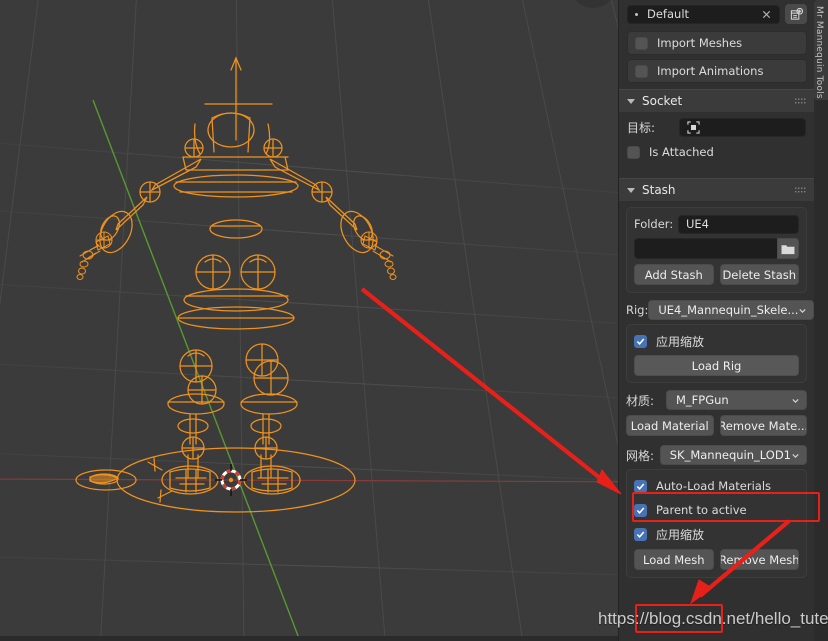  Describe the element at coordinates (730, 455) in the screenshot. I see `mesh-value: SK_Mannequin_LOD1` at that location.